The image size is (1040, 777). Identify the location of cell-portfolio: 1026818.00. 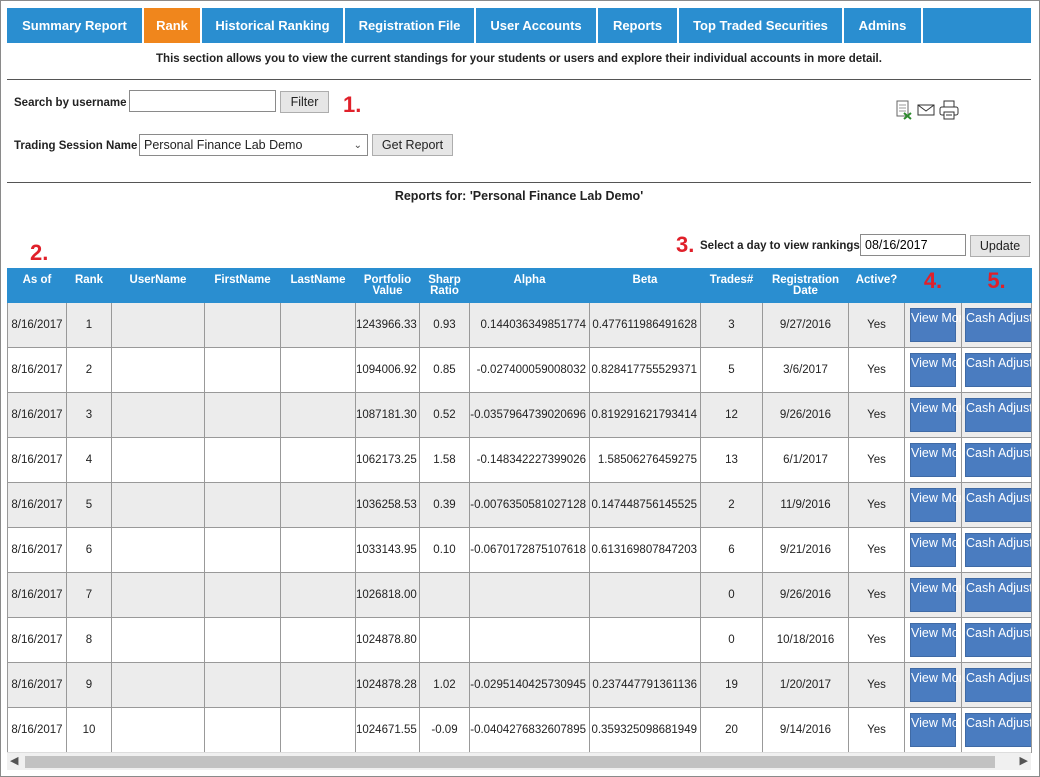
(387, 595).